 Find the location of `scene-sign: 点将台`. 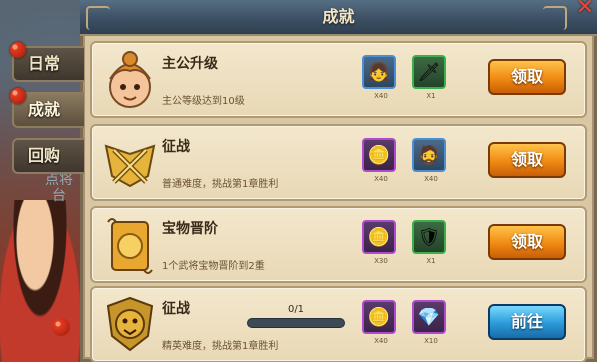

scene-sign: 点将台 is located at coordinates (59, 188).